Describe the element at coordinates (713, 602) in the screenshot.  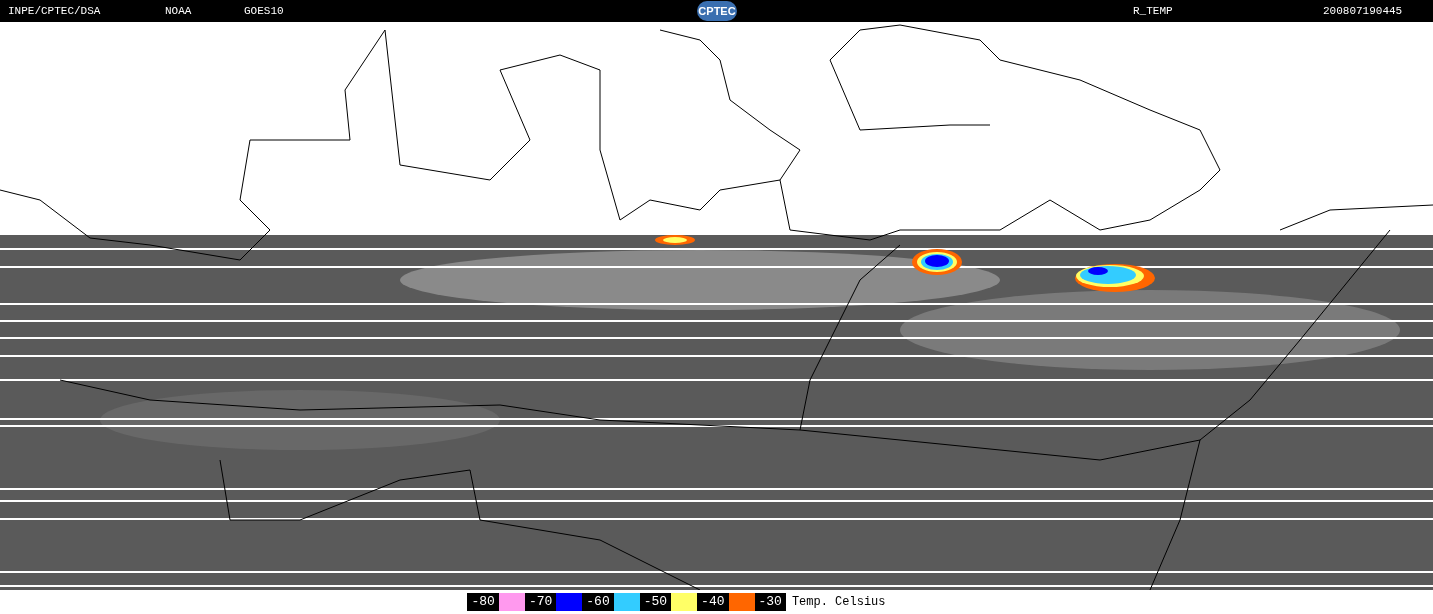
I see `legend-value: -40` at that location.